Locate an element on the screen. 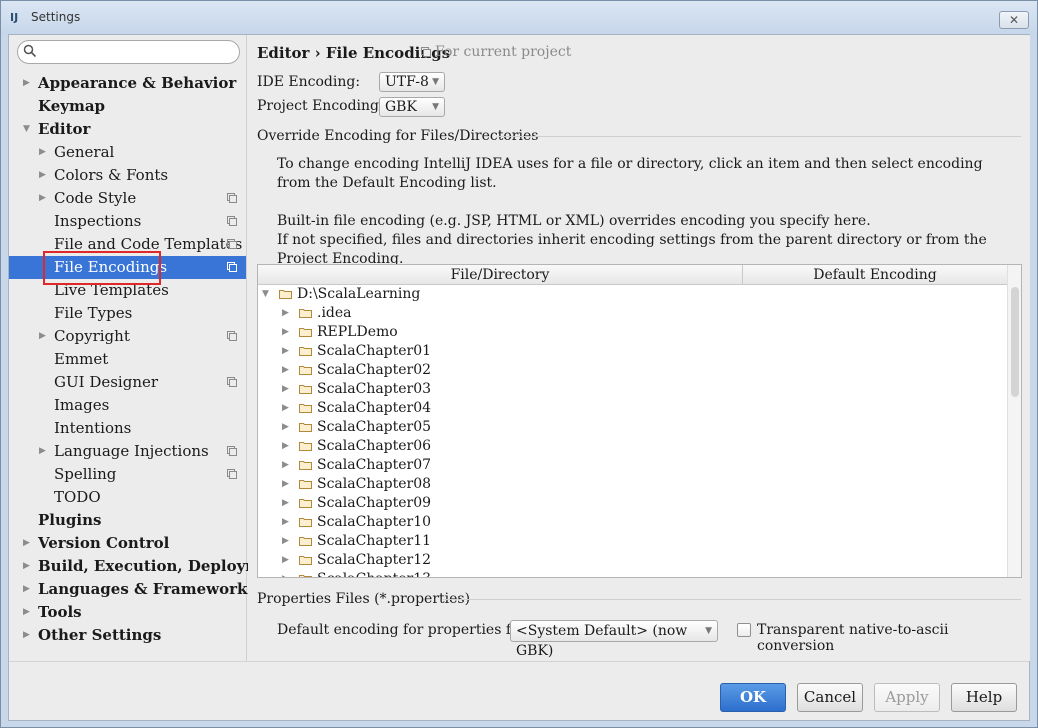 The width and height of the screenshot is (1038, 728). search-input is located at coordinates (138, 52).